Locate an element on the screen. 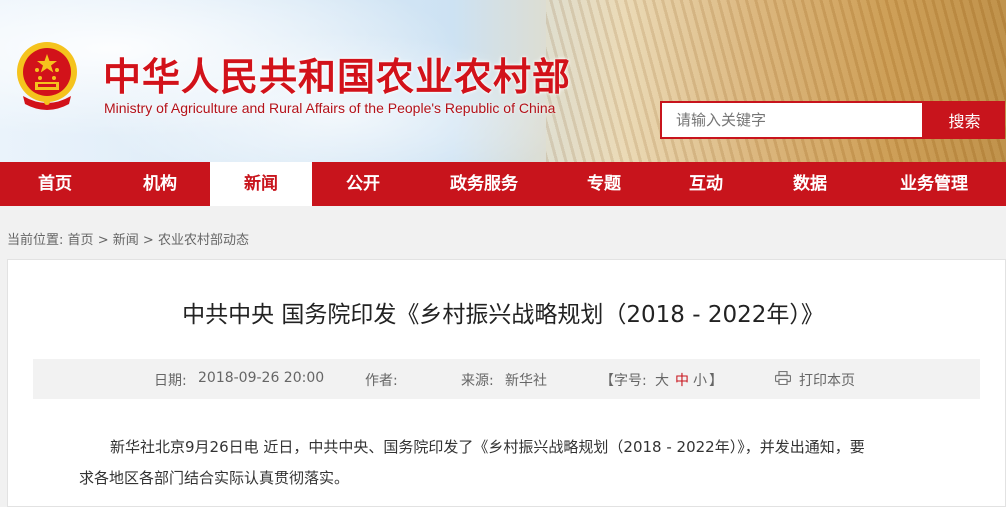 The width and height of the screenshot is (1006, 507). source-value: 新华社 is located at coordinates (526, 381).